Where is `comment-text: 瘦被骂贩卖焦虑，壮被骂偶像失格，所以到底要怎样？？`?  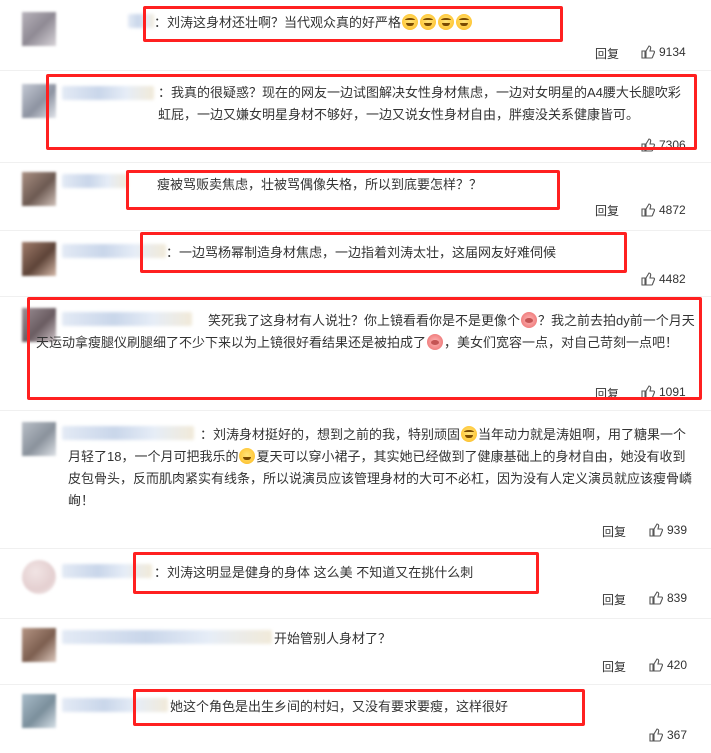 comment-text: 瘦被骂贩卖焦虑，壮被骂偶像失格，所以到底要怎样？？ is located at coordinates (320, 184).